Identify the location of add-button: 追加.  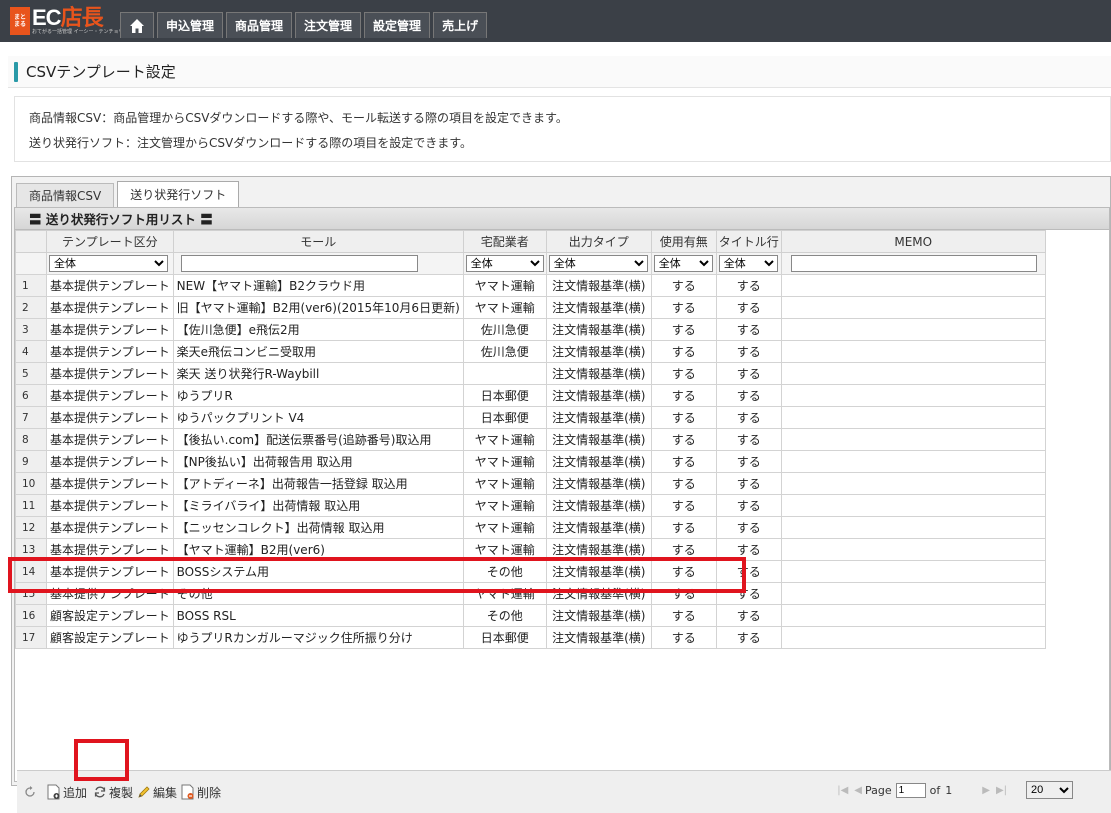
(67, 792).